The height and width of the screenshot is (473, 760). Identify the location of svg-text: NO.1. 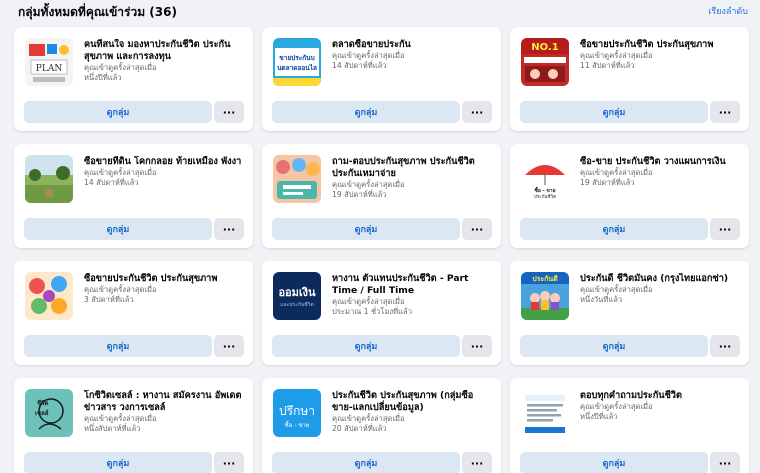
(544, 47).